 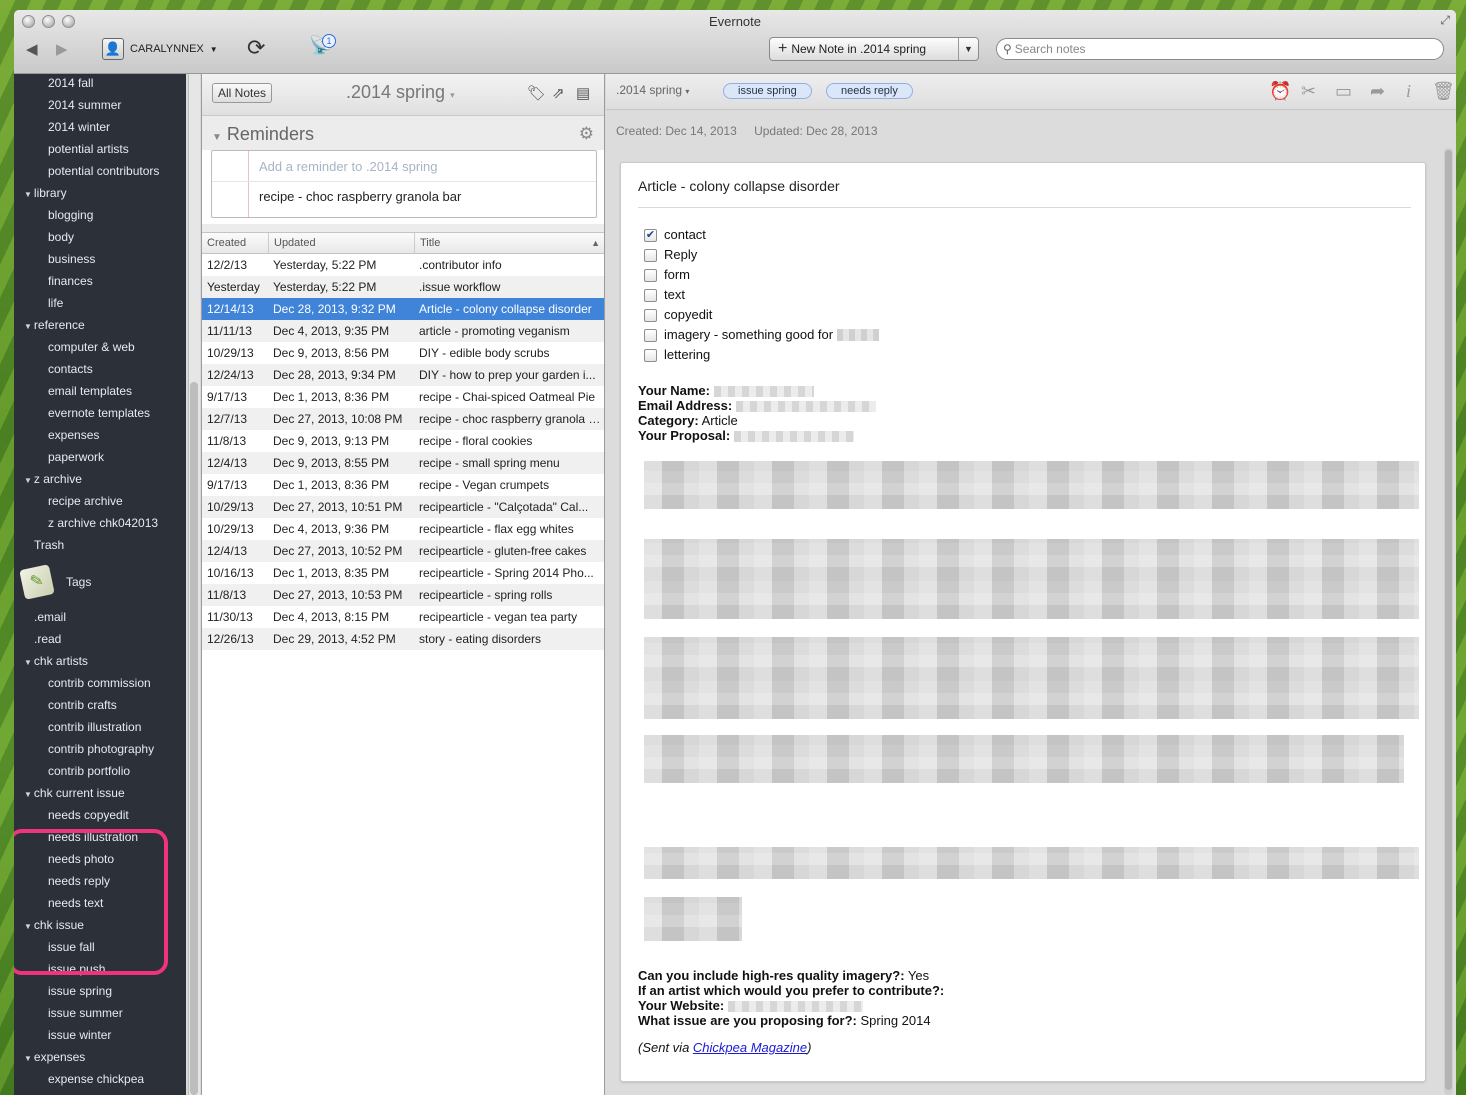 What do you see at coordinates (558, 93) in the screenshot?
I see `share-notebook-icon: ⇗` at bounding box center [558, 93].